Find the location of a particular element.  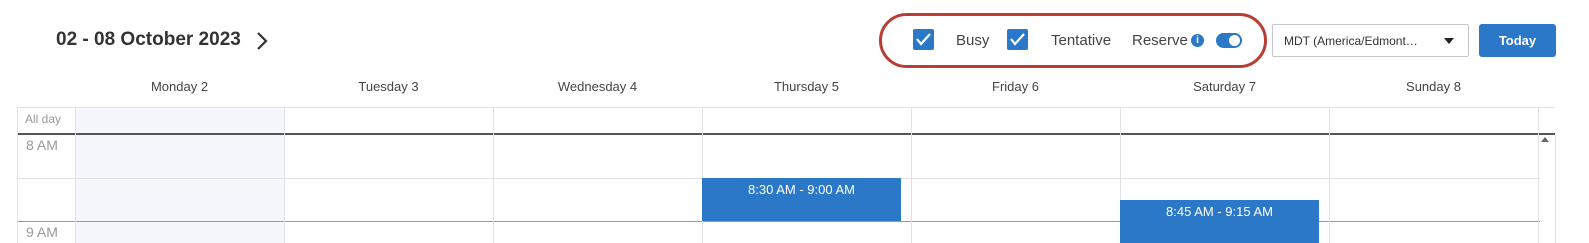

tentative-checkbox is located at coordinates (1017, 39).